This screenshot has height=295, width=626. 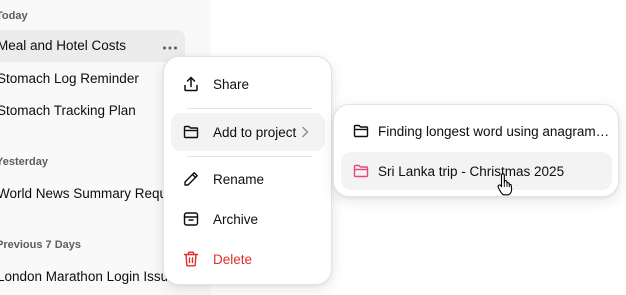 I want to click on chat-item-meal-and-hotel-costs: Meal and Hotel Costs, so click(x=92, y=46).